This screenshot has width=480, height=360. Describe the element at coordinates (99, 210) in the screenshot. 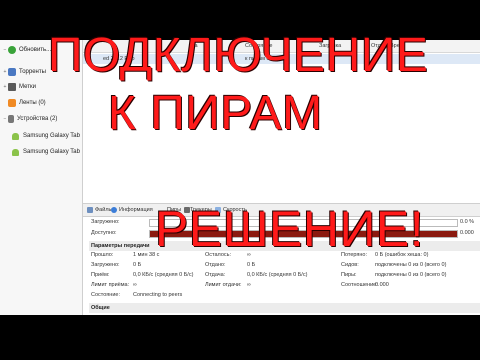

I see `tab-files: Файлы` at that location.